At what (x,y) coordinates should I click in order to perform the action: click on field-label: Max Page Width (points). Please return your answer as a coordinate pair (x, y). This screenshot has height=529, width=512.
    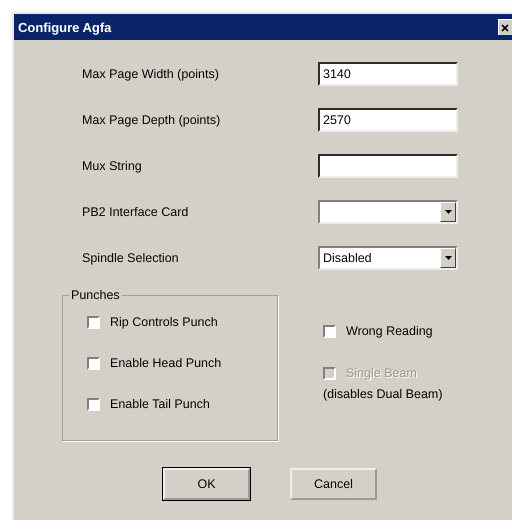
    Looking at the image, I should click on (151, 74).